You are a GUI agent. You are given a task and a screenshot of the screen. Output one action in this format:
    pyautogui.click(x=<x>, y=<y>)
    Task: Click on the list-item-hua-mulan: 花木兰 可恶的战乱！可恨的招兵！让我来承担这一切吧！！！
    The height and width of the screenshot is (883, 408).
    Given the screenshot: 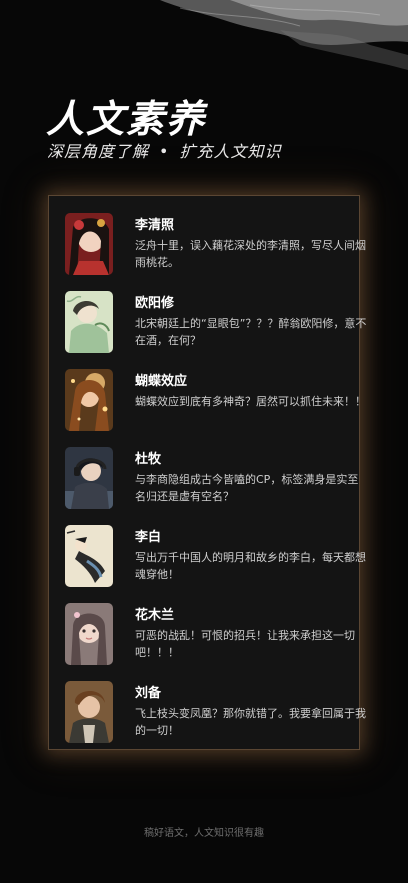 What is the action you would take?
    pyautogui.click(x=210, y=636)
    